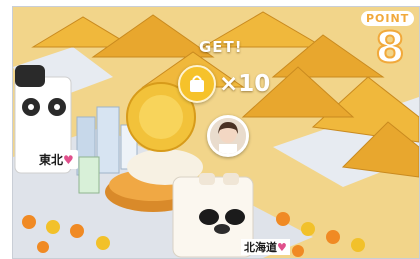 The height and width of the screenshot is (259, 420). Describe the element at coordinates (51, 160) in the screenshot. I see `region-tag-label: 東北` at that location.